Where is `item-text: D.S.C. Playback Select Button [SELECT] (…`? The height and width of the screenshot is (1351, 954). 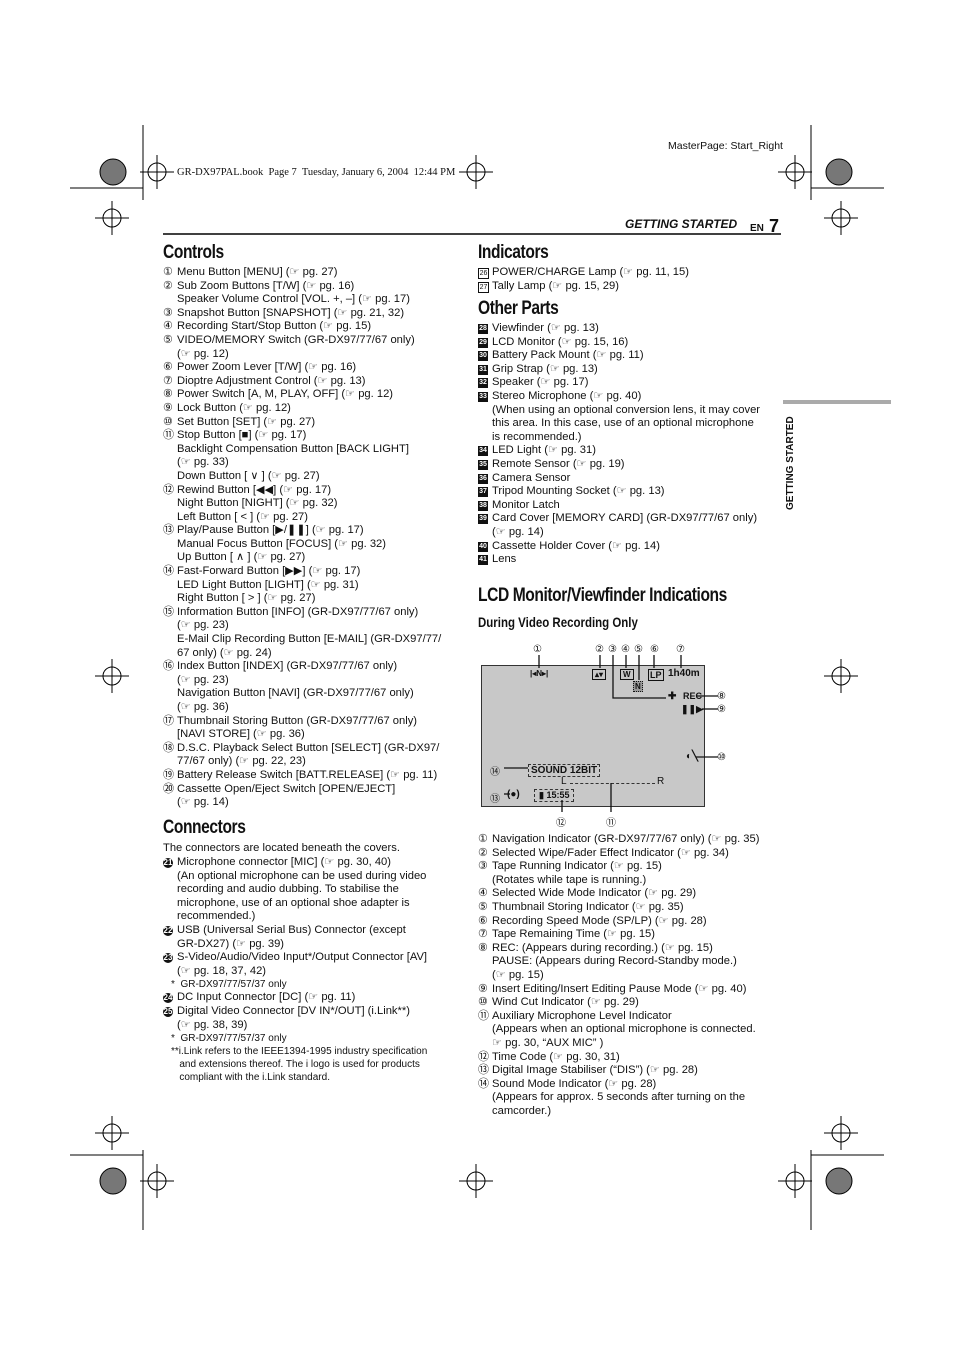 item-text: D.S.C. Playback Select Button [SELECT] (… is located at coordinates (308, 747).